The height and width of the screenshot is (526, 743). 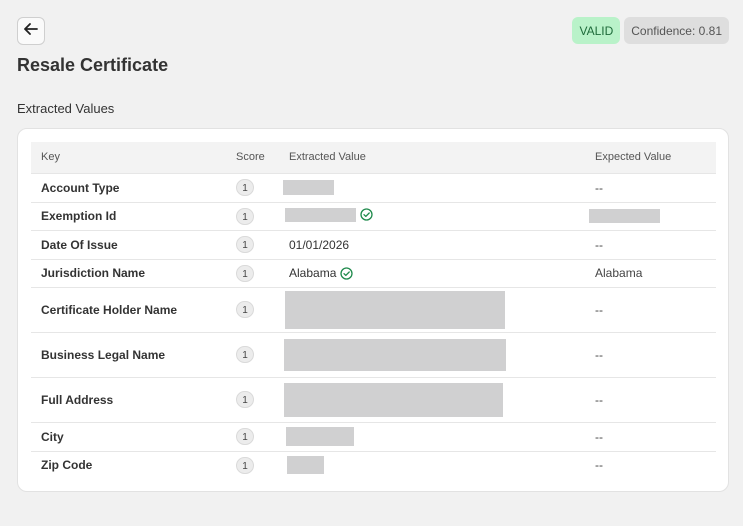 I want to click on table-row: City 1 --, so click(x=373, y=436).